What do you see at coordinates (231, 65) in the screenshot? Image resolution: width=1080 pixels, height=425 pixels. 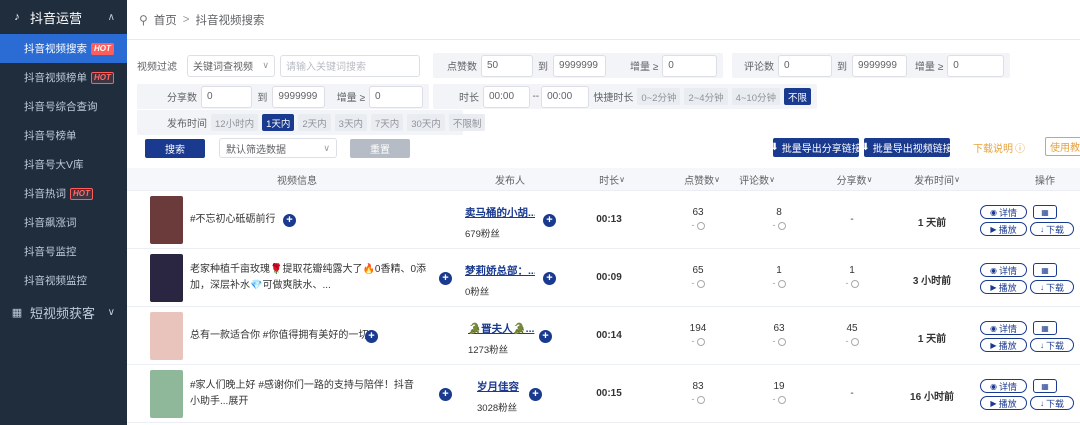 I see `keyword-mode-select: 关键词查视频 ∨` at bounding box center [231, 65].